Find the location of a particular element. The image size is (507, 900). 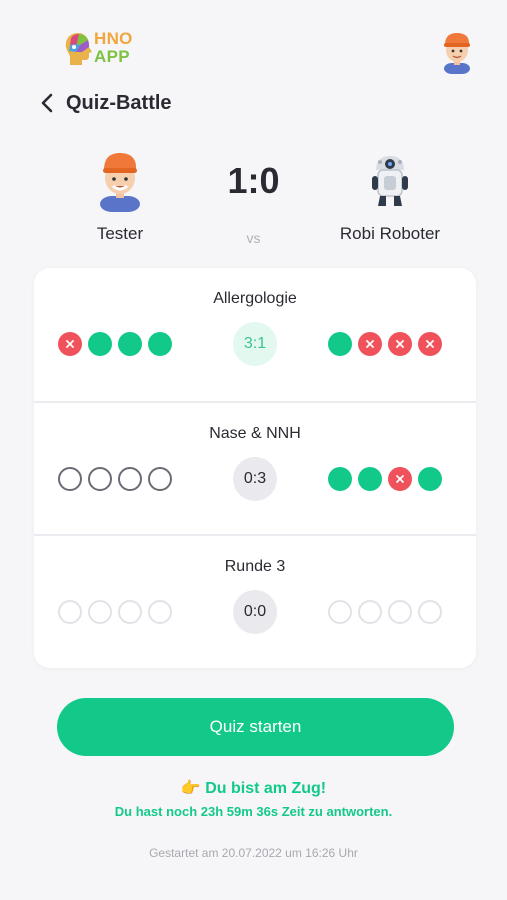

title-row: Quiz-Battle is located at coordinates (104, 103).